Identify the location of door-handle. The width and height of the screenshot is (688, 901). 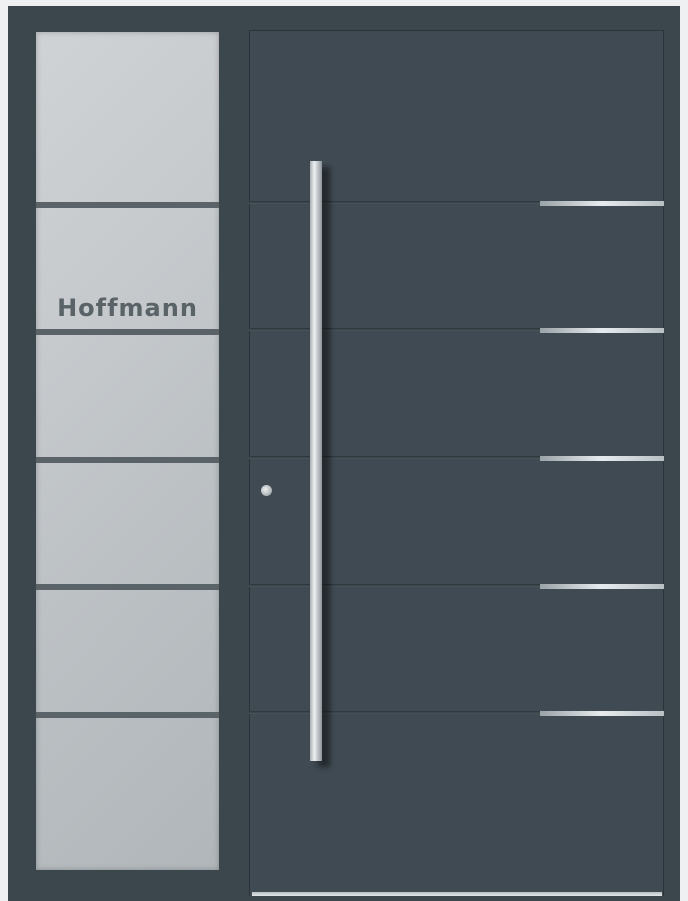
(316, 461).